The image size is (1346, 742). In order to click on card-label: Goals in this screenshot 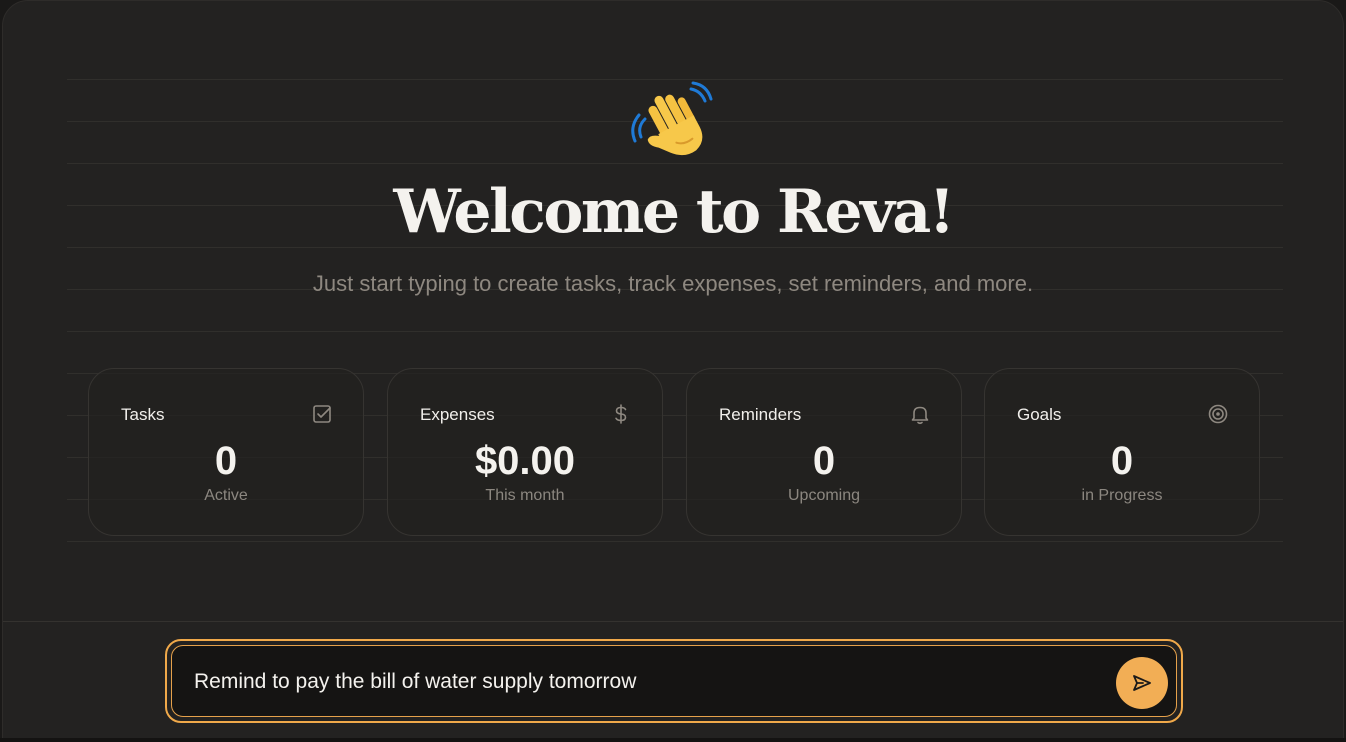, I will do `click(1039, 414)`.